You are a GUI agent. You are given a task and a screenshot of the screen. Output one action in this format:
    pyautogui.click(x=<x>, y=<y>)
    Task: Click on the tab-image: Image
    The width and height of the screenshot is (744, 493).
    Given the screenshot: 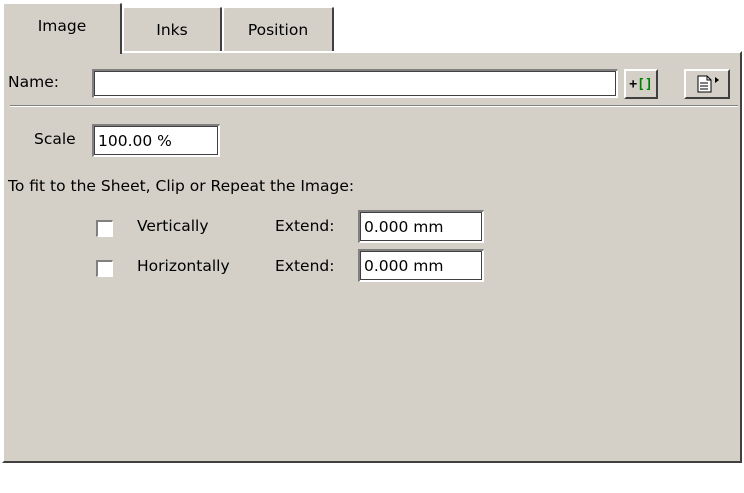 What is the action you would take?
    pyautogui.click(x=62, y=28)
    